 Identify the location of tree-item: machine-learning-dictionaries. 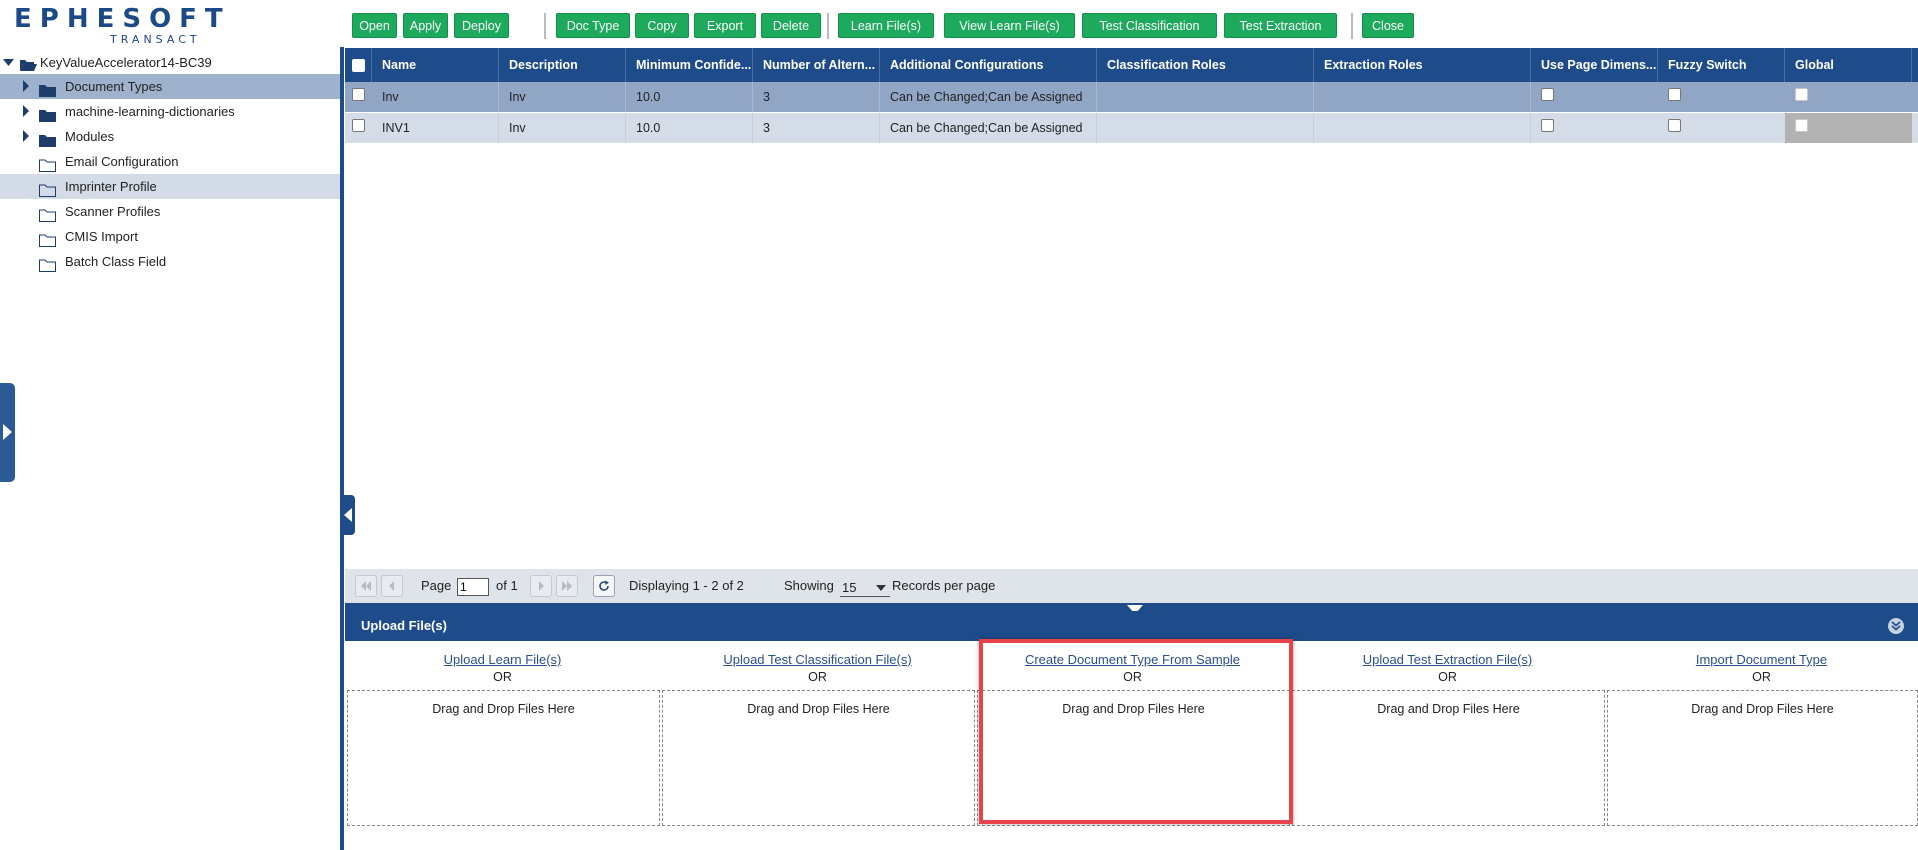
(170, 111).